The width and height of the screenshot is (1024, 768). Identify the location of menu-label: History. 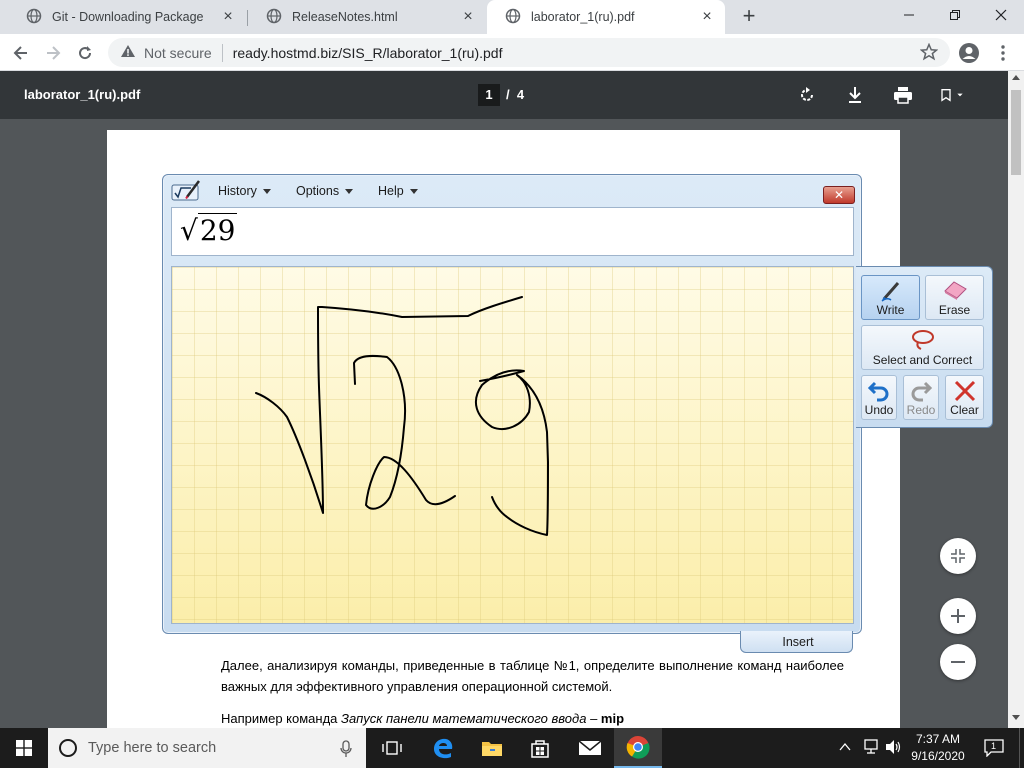
(237, 191).